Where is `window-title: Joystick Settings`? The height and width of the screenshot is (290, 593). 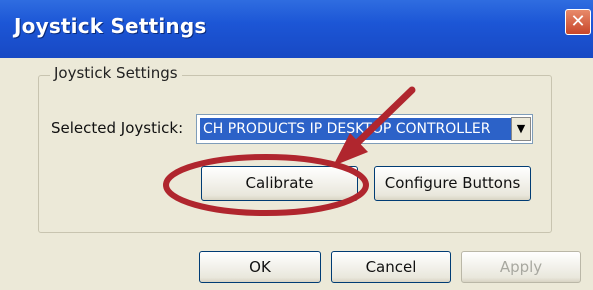 window-title: Joystick Settings is located at coordinates (110, 26).